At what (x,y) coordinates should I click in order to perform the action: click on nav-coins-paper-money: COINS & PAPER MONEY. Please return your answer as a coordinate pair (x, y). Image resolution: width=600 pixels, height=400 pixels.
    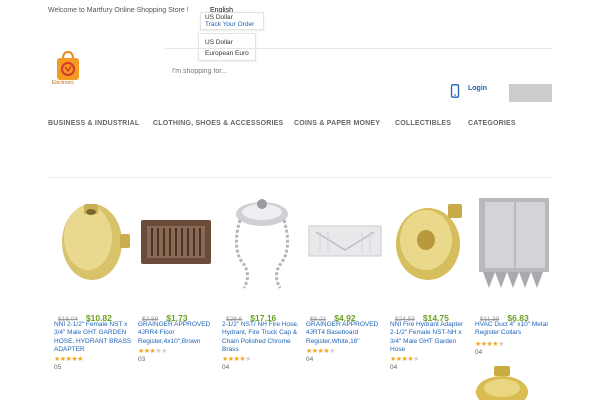
    Looking at the image, I should click on (337, 123).